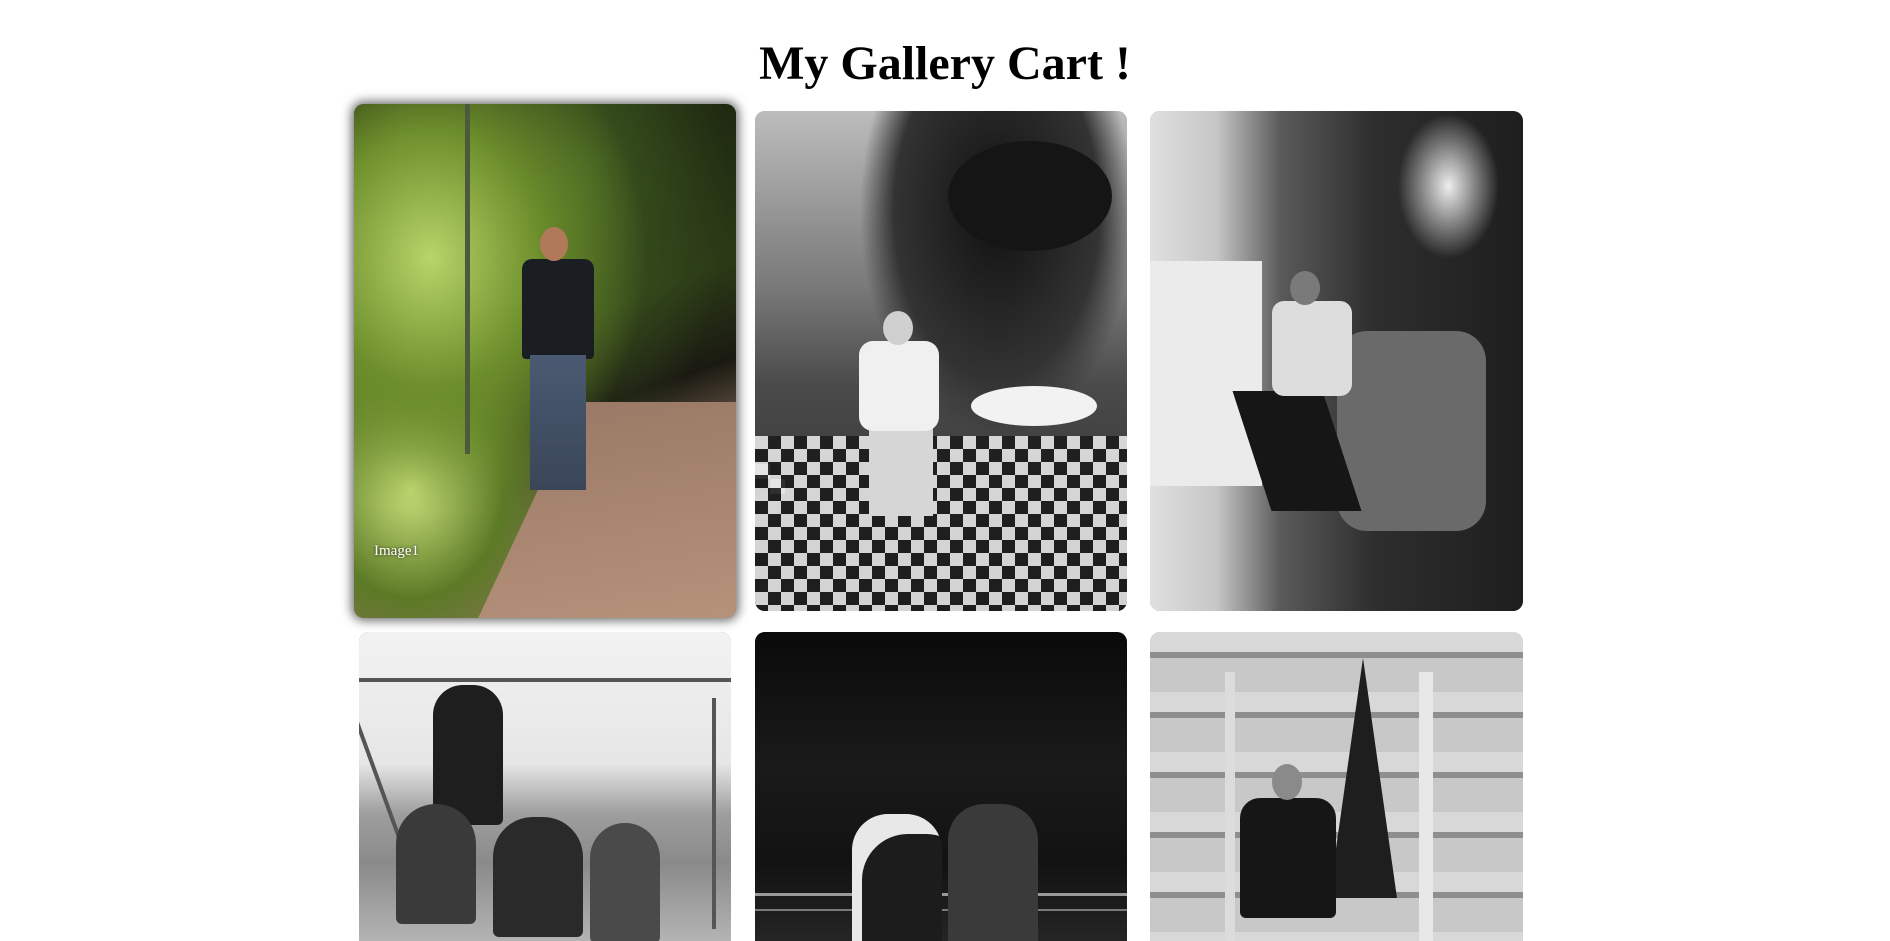  What do you see at coordinates (945, 63) in the screenshot?
I see `page-title: My Gallery Cart !` at bounding box center [945, 63].